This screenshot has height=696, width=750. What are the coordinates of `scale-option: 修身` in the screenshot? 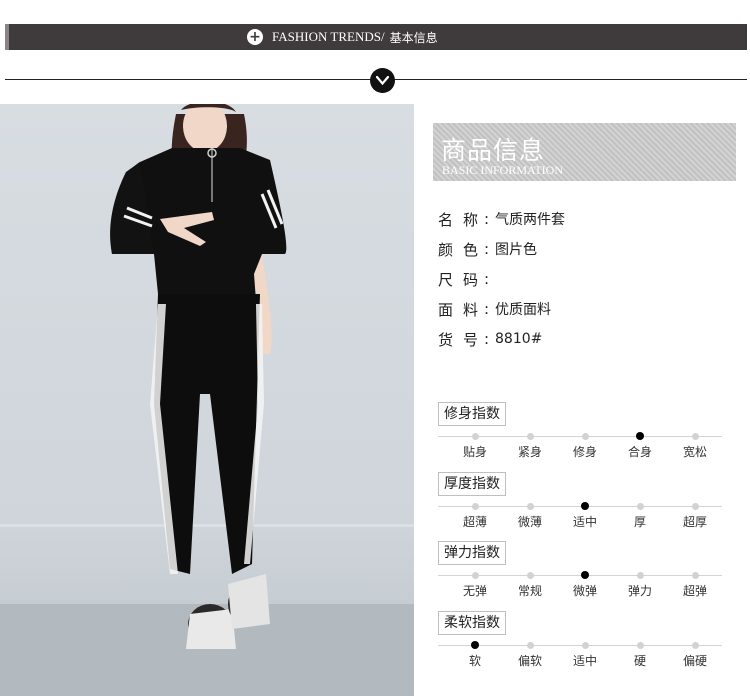 It's located at (585, 445).